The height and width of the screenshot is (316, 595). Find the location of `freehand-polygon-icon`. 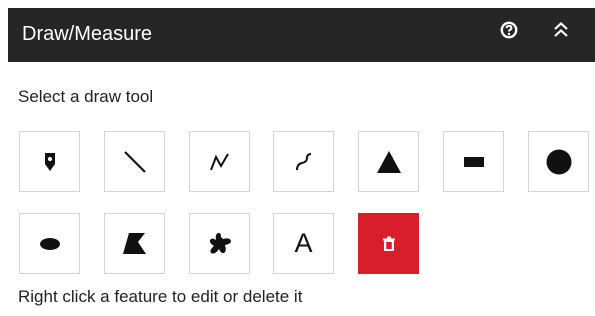

freehand-polygon-icon is located at coordinates (220, 242).